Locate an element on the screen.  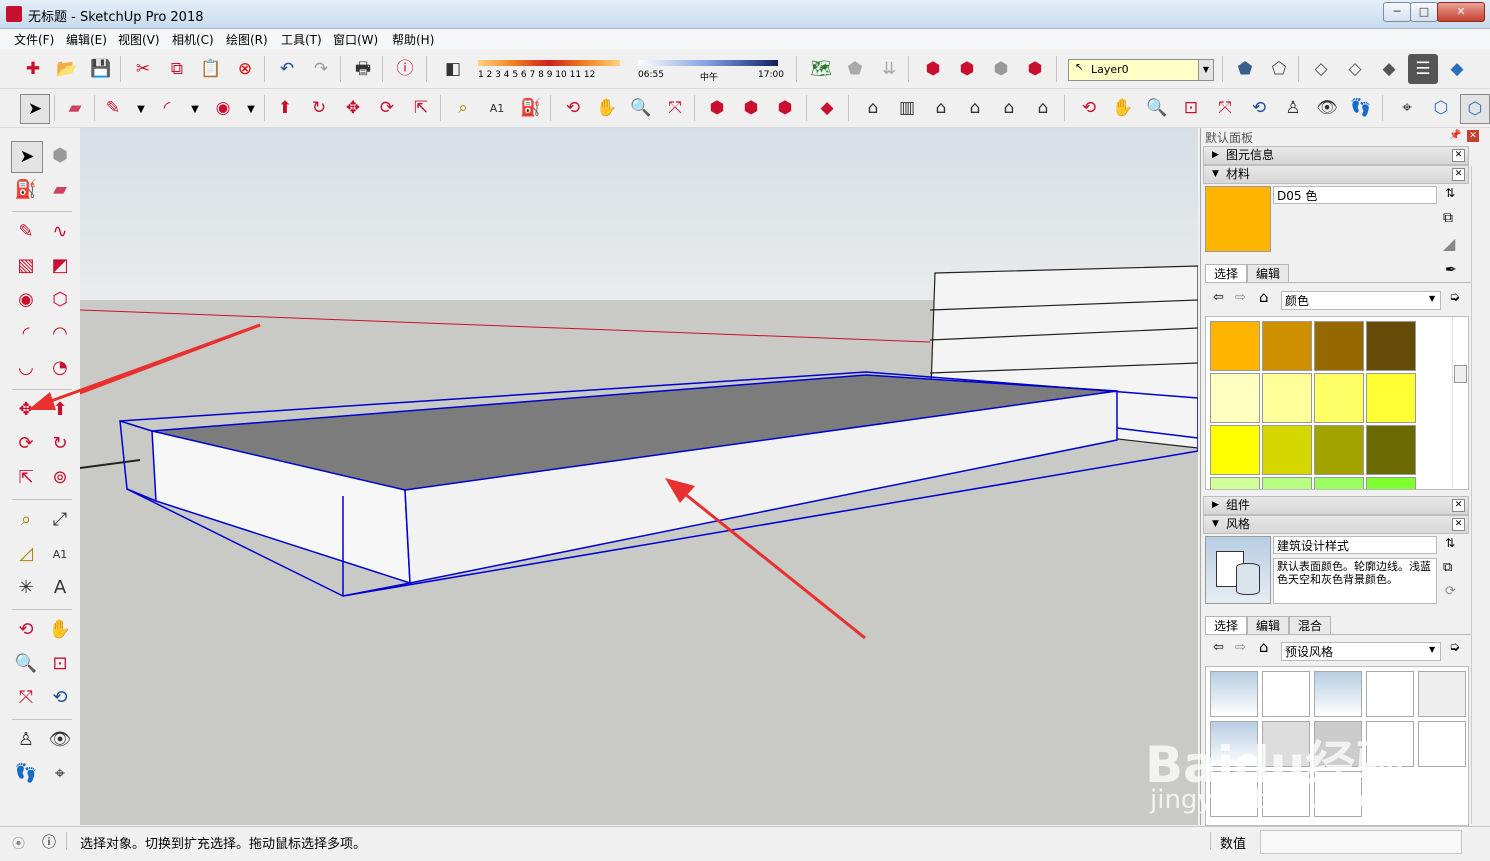
monochrome-icon: ◆ is located at coordinates (1457, 69).